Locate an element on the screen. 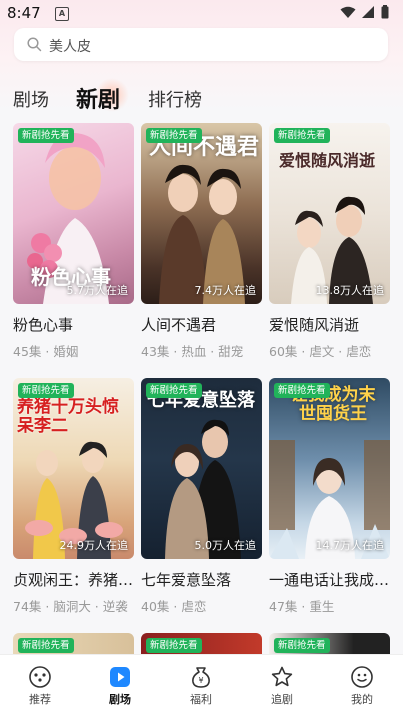  drama-meta: 45集 · 婚姻 is located at coordinates (46, 351).